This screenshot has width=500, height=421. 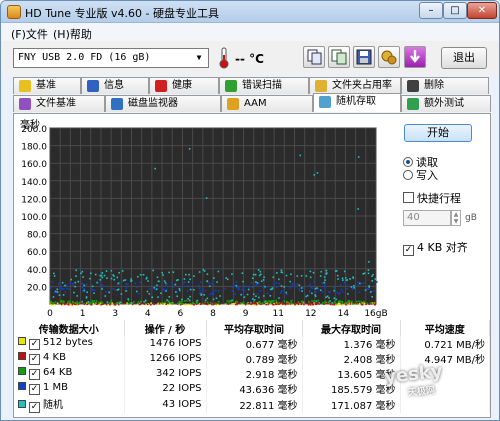 I want to click on copy-screen-icon, so click(x=339, y=57).